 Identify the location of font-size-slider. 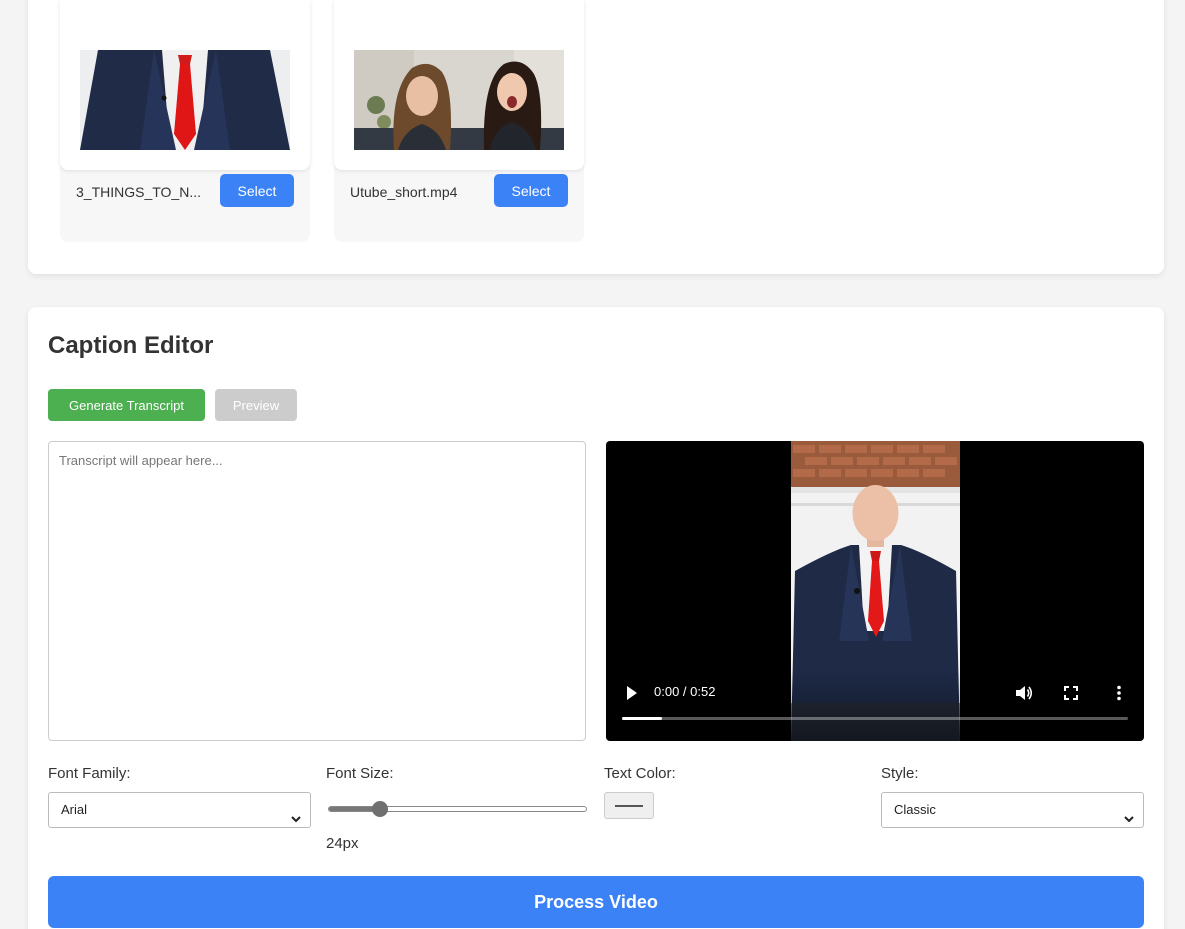
(457, 809).